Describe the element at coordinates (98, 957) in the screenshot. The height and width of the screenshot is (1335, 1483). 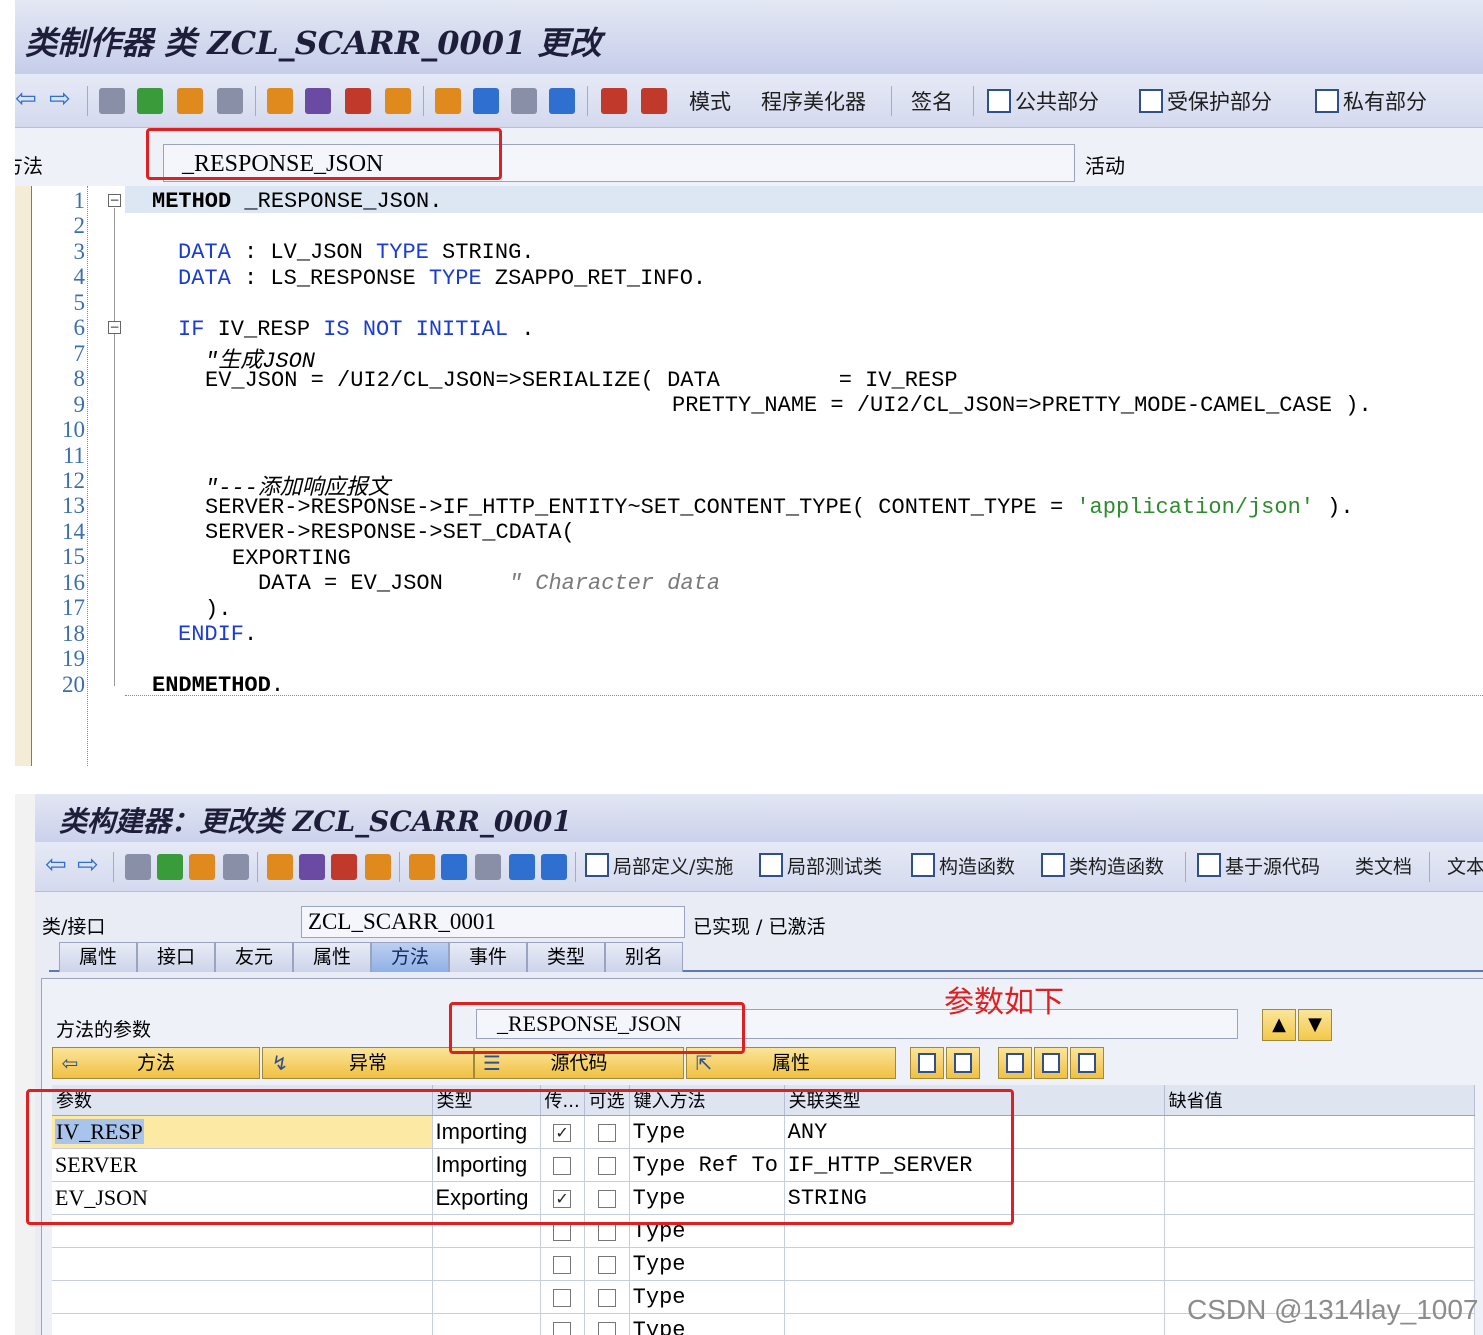
I see `tab-properties: 属性` at that location.